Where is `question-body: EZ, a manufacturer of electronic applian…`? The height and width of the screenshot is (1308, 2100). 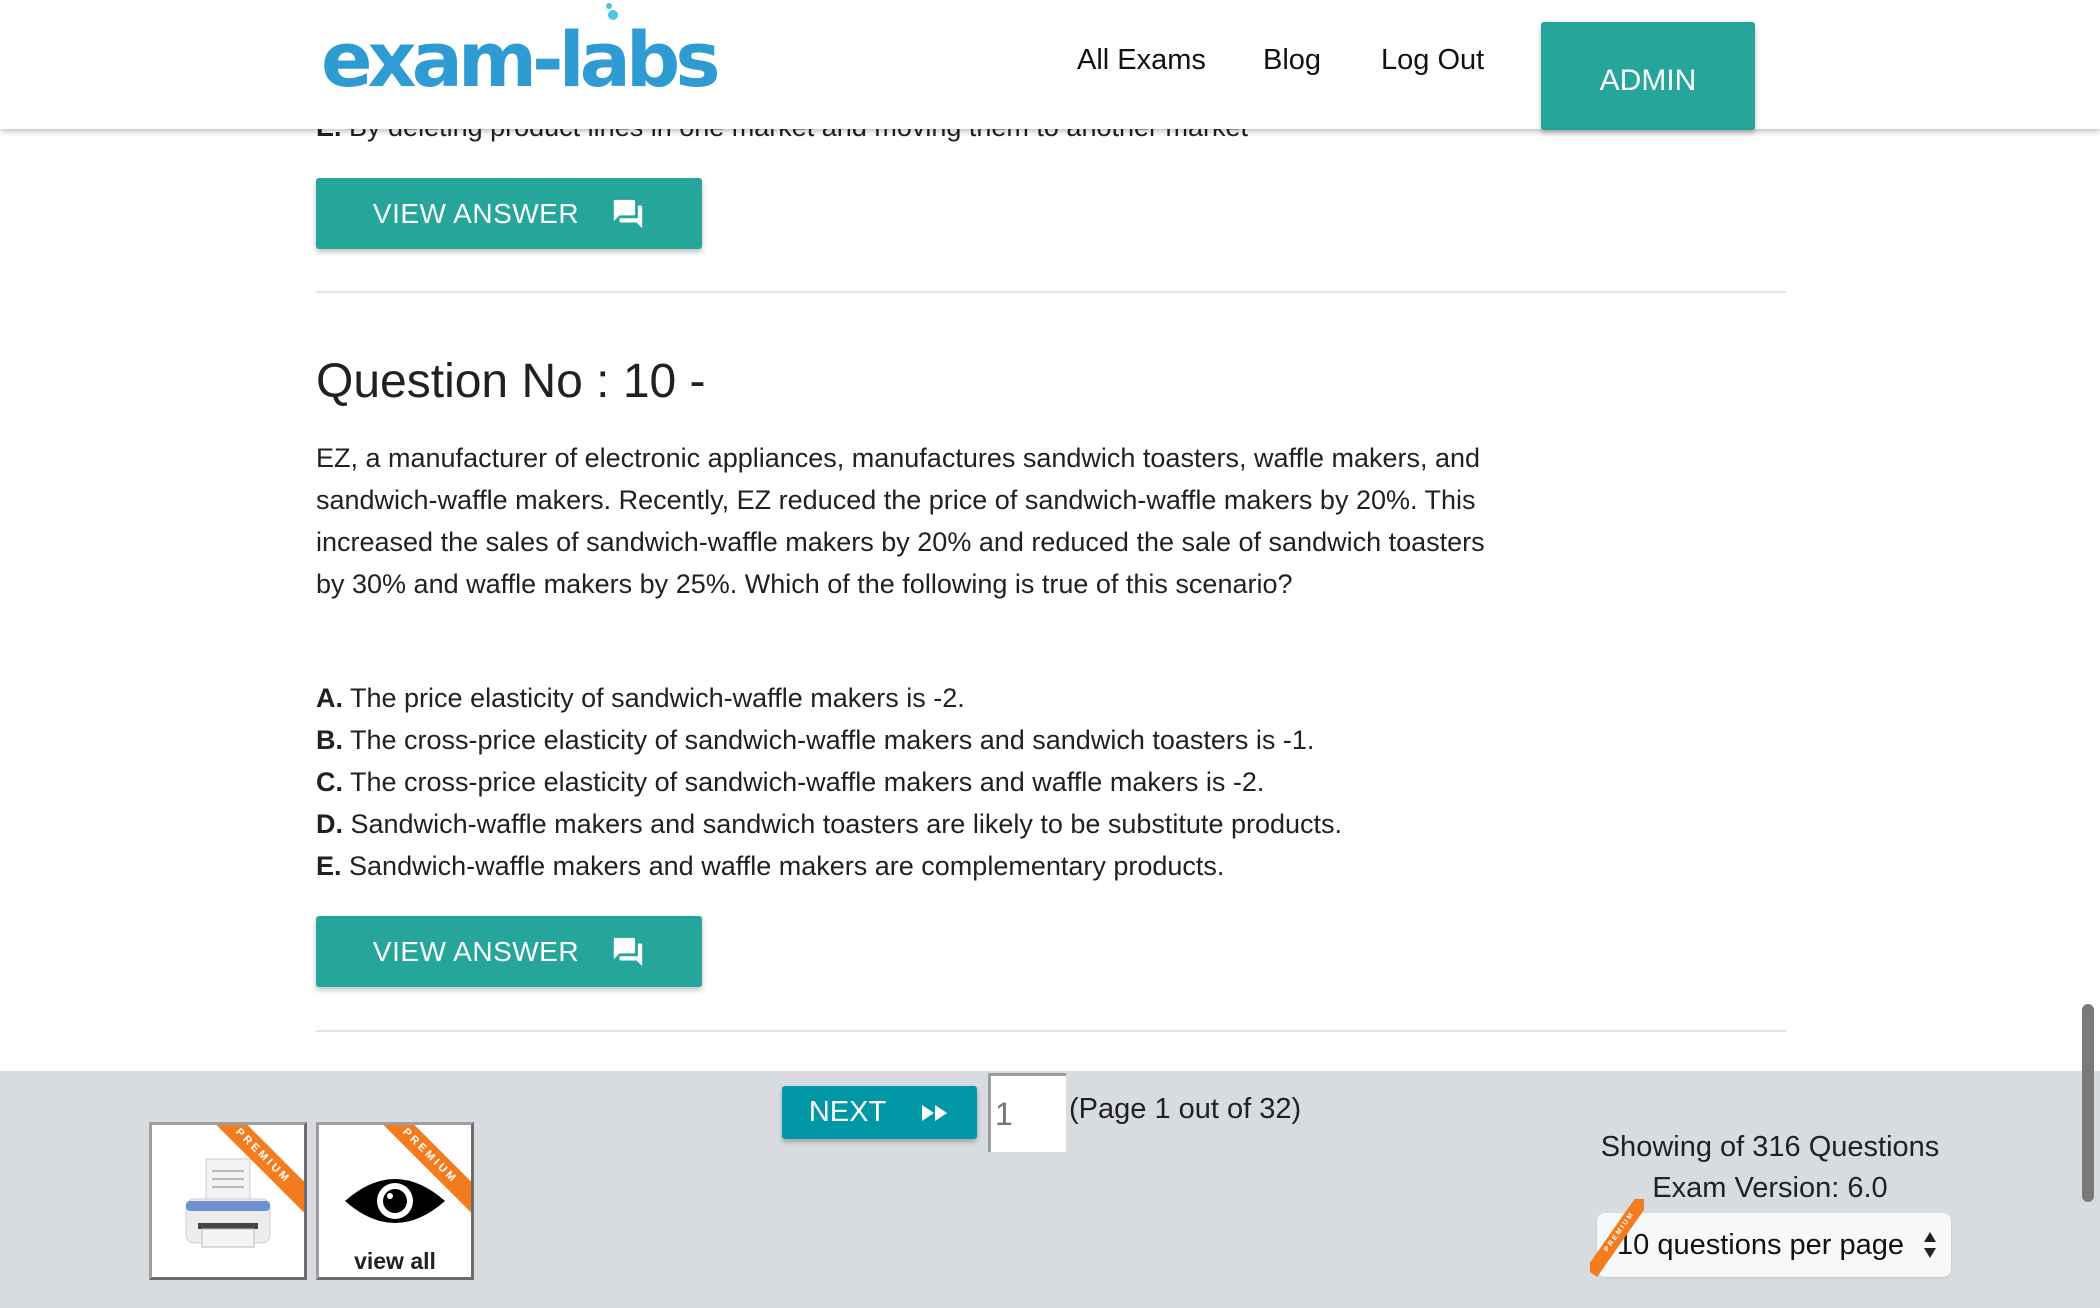 question-body: EZ, a manufacturer of electronic applian… is located at coordinates (900, 521).